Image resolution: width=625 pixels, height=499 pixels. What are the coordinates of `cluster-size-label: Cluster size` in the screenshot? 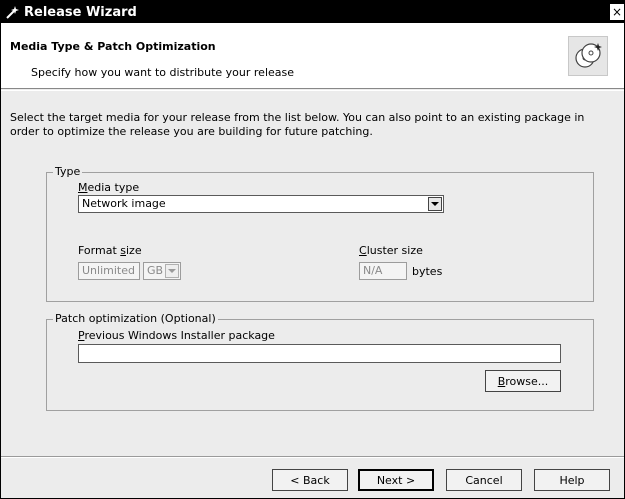 It's located at (391, 250).